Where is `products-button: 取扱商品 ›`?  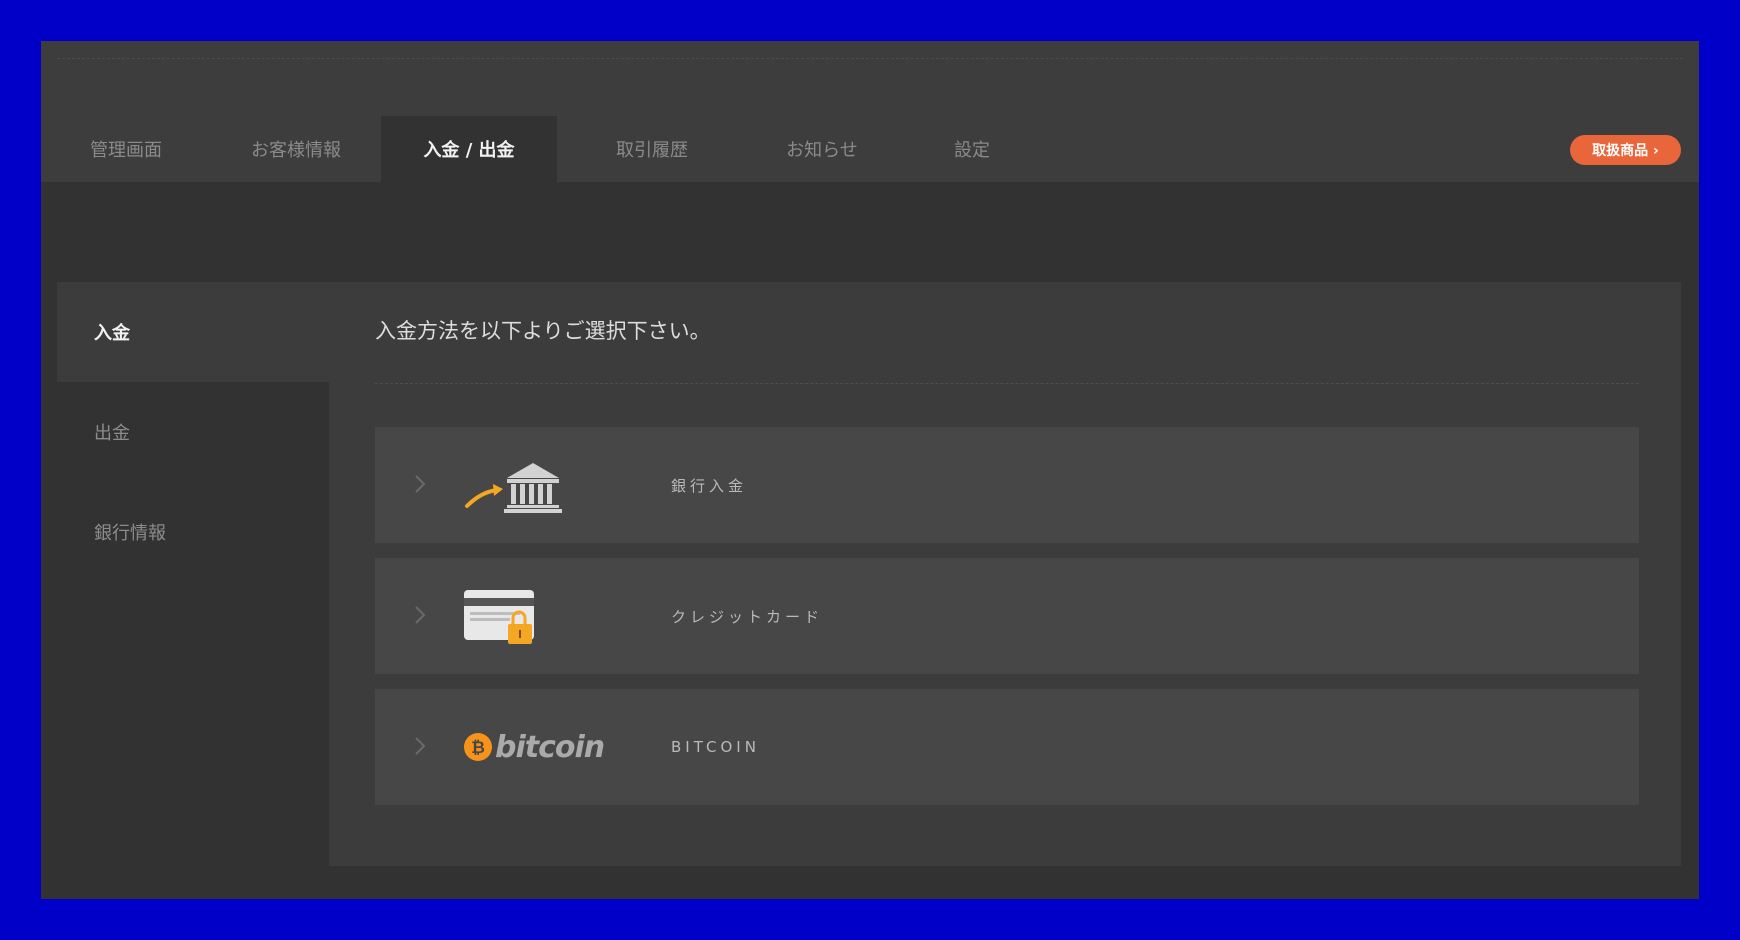
products-button: 取扱商品 › is located at coordinates (1625, 150).